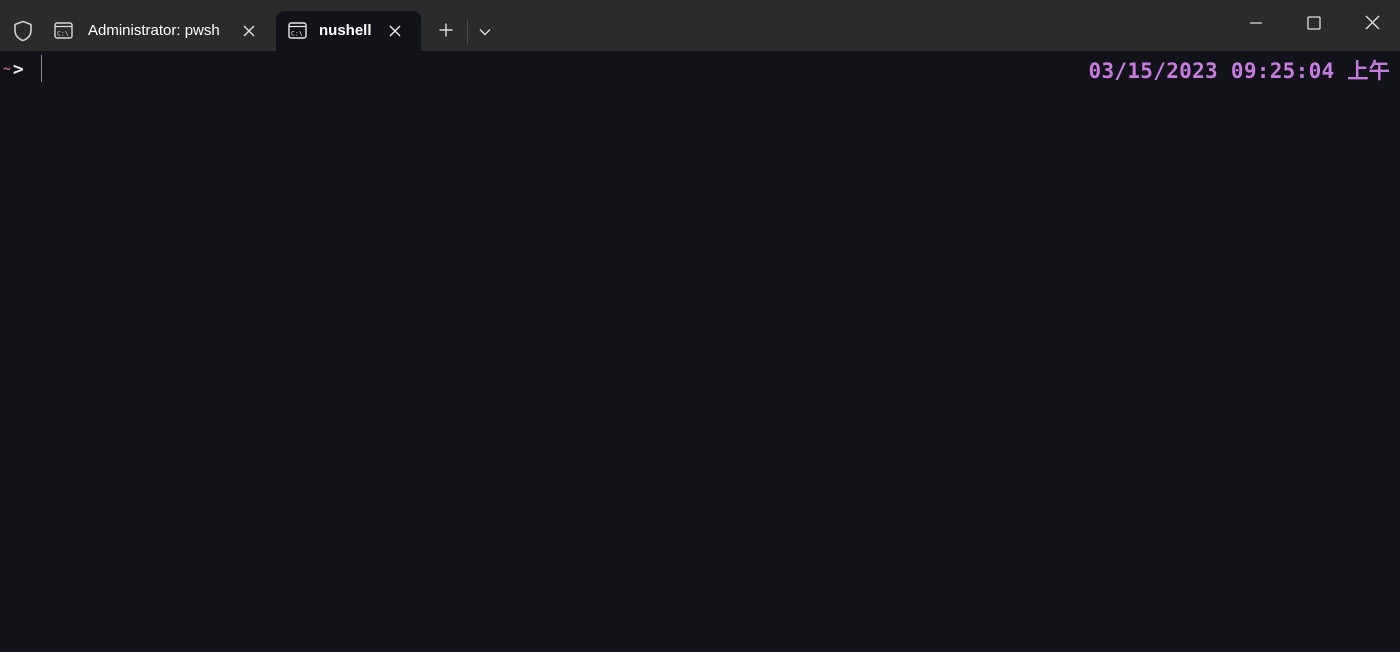  I want to click on shield-icon, so click(23, 31).